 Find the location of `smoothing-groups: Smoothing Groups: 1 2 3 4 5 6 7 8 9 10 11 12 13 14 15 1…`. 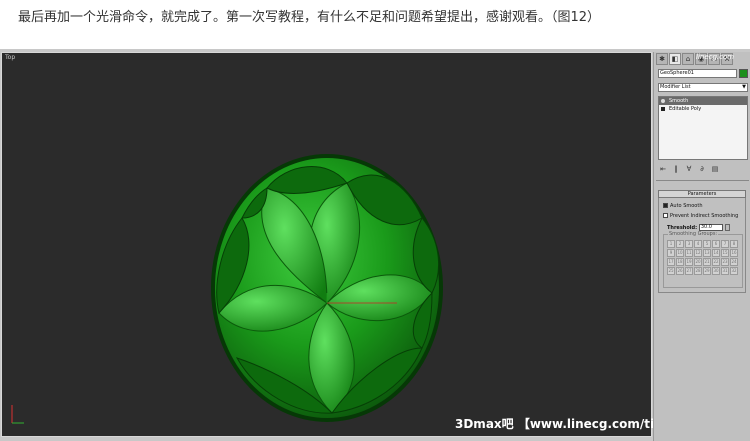

smoothing-groups: Smoothing Groups: 1 2 3 4 5 6 7 8 9 10 11 12 13 14 15 1… is located at coordinates (703, 259).